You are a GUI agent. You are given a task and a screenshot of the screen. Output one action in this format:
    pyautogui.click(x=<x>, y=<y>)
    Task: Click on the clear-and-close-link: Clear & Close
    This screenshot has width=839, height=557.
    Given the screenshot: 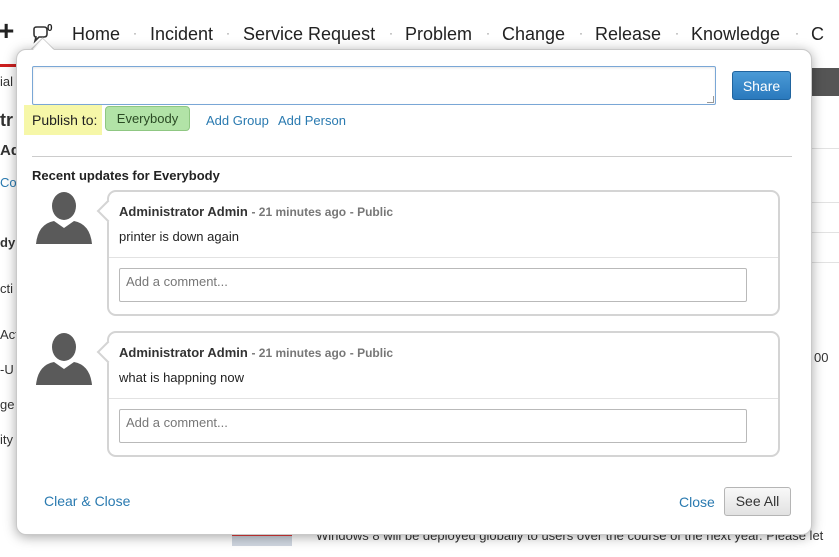 What is the action you would take?
    pyautogui.click(x=87, y=501)
    